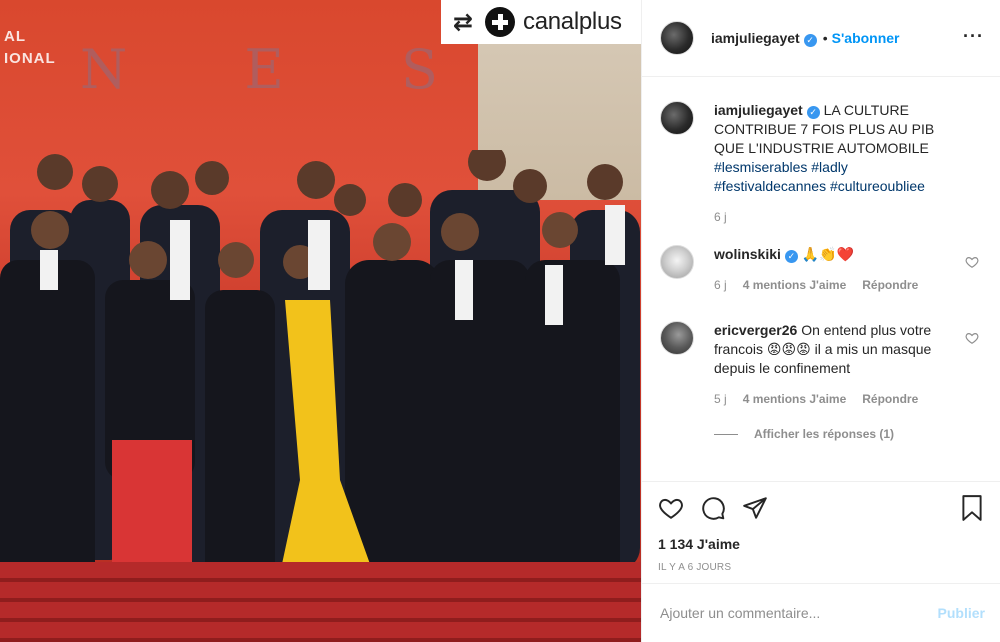  What do you see at coordinates (320, 602) in the screenshot?
I see `red-carpet-stairs` at bounding box center [320, 602].